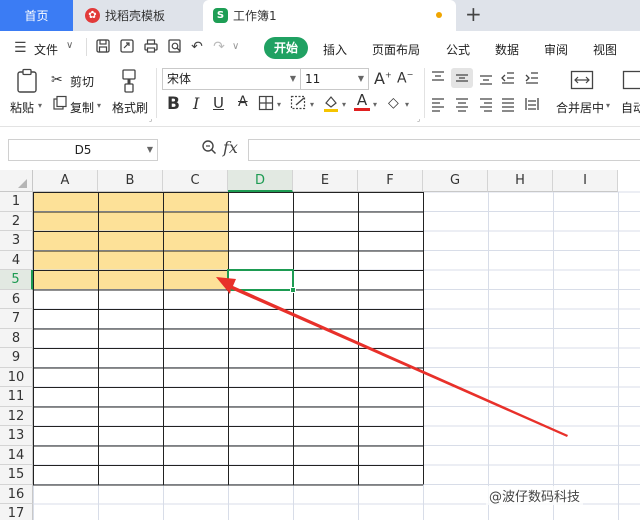 Image resolution: width=640 pixels, height=520 pixels. What do you see at coordinates (393, 103) in the screenshot?
I see `eraser-icon: ◇` at bounding box center [393, 103].